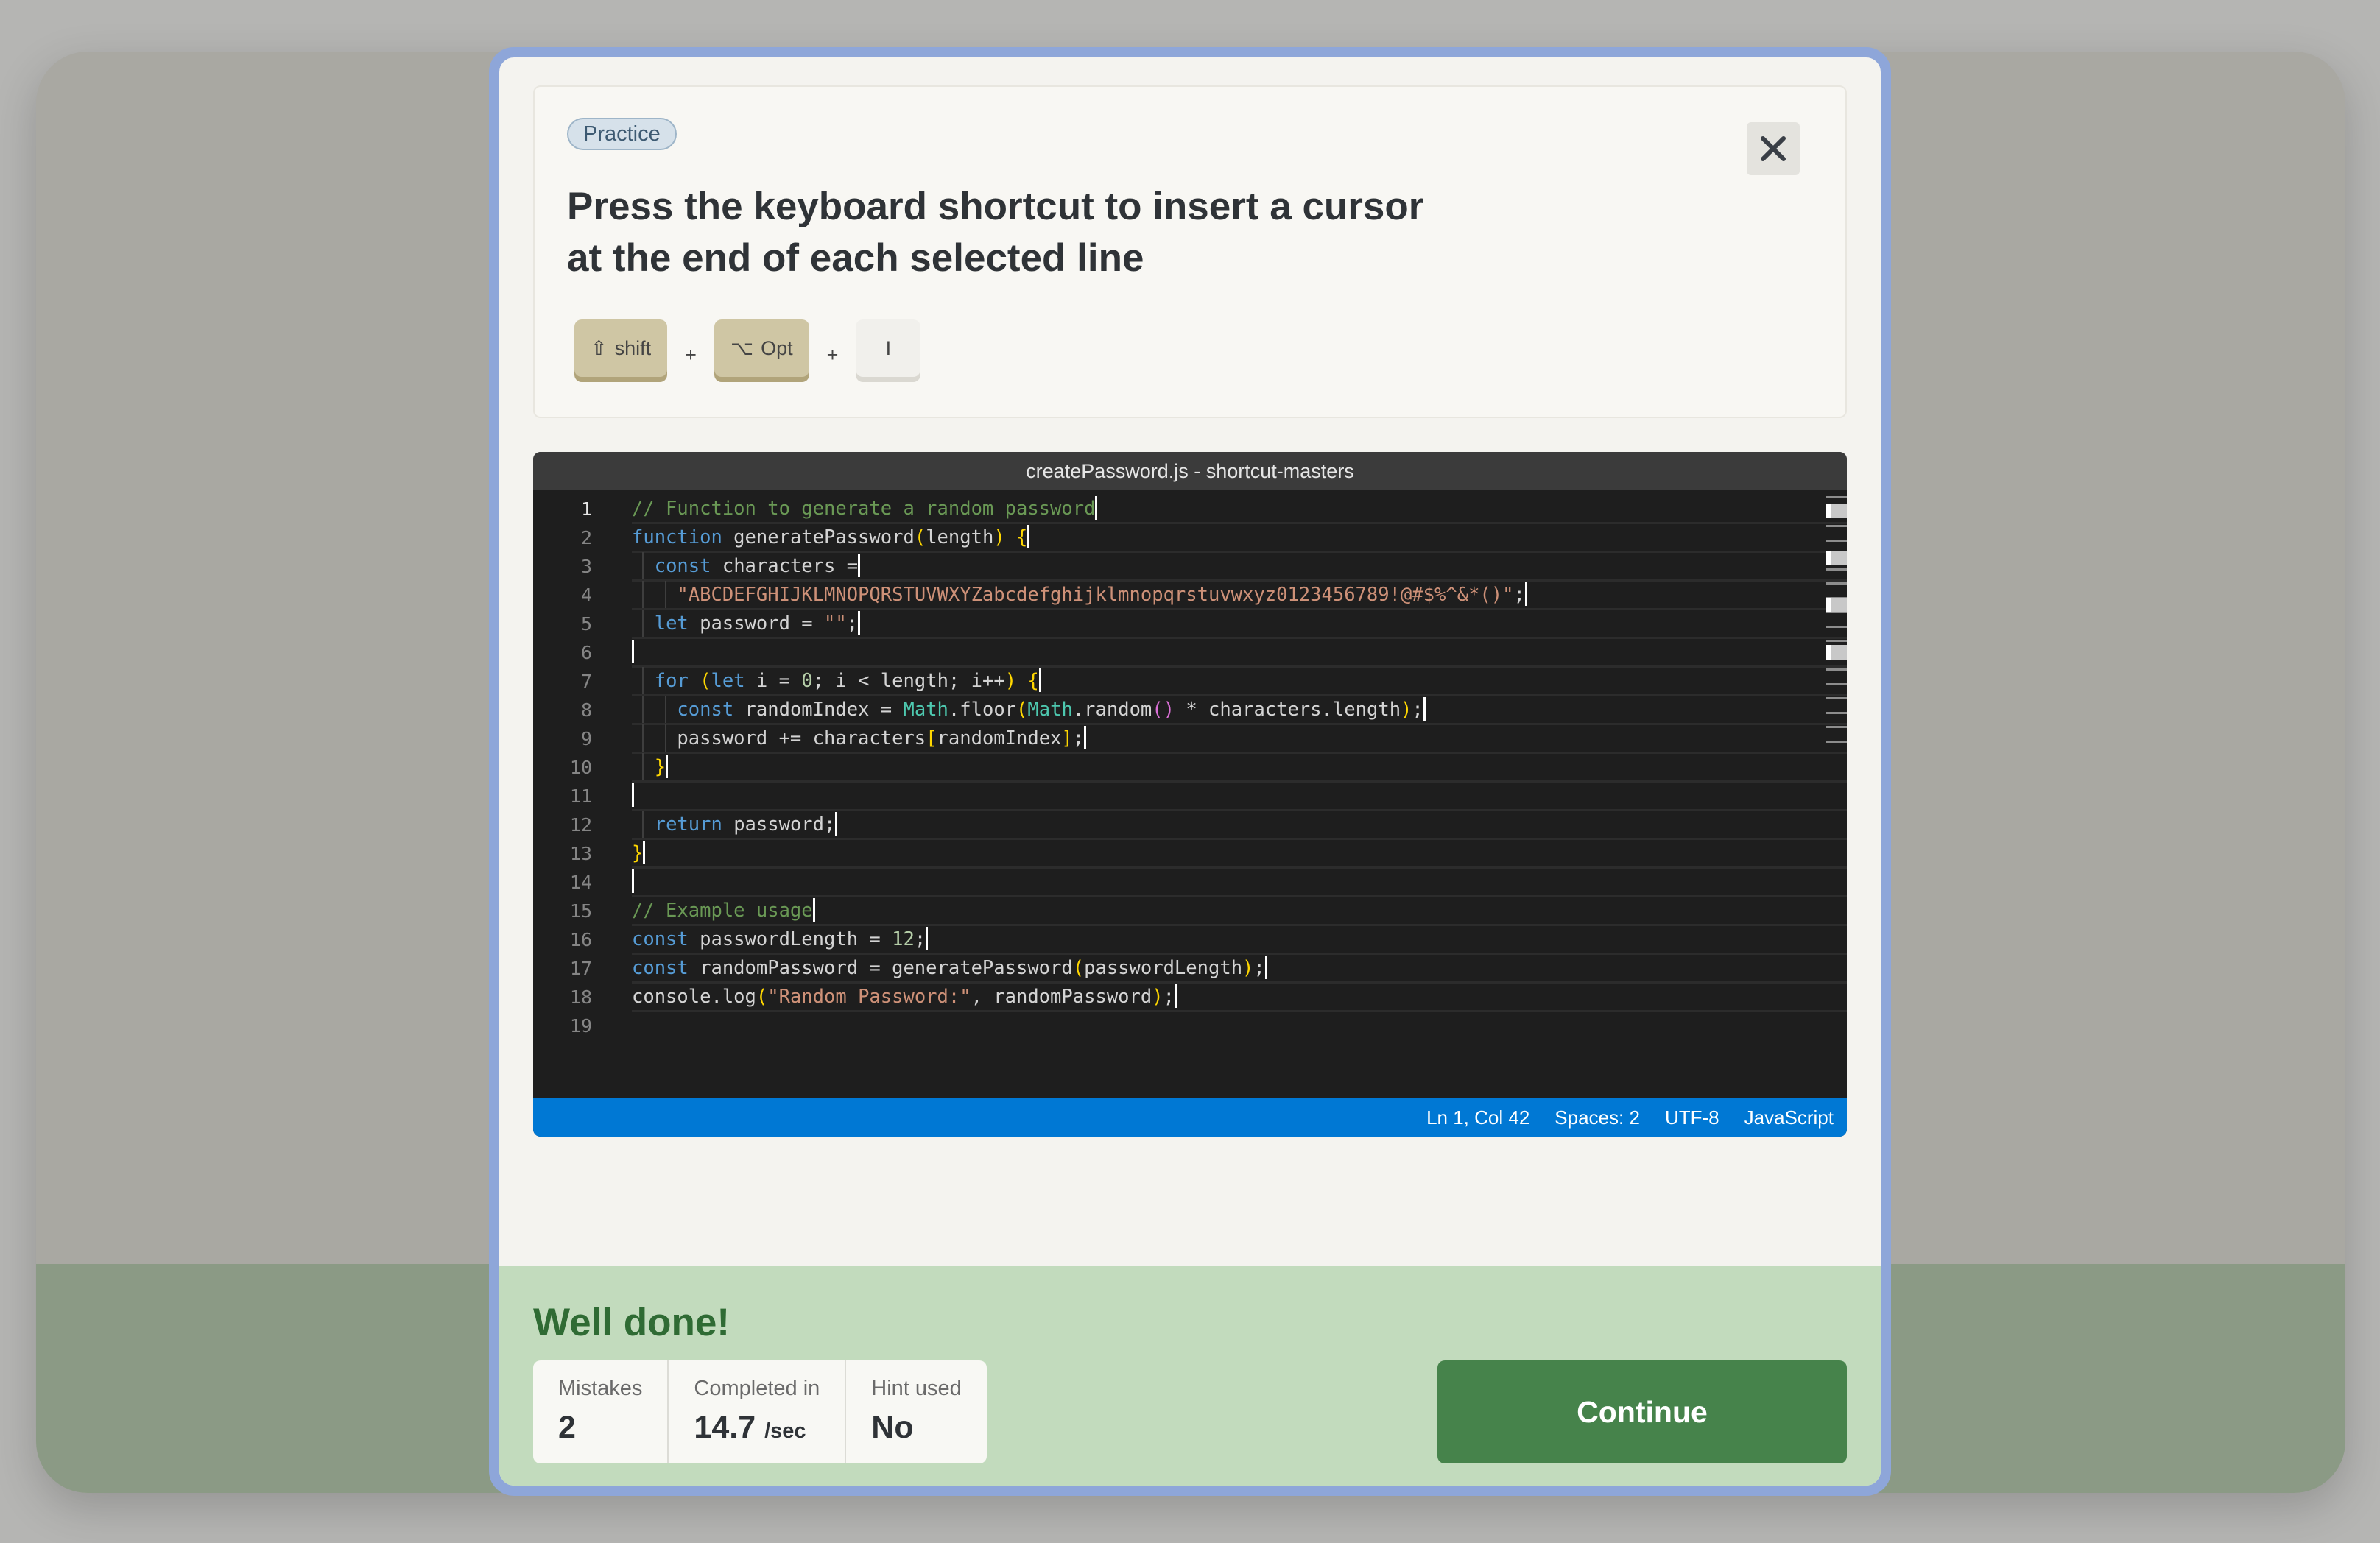 The image size is (2380, 1543). What do you see at coordinates (586, 595) in the screenshot?
I see `line-number: 4` at bounding box center [586, 595].